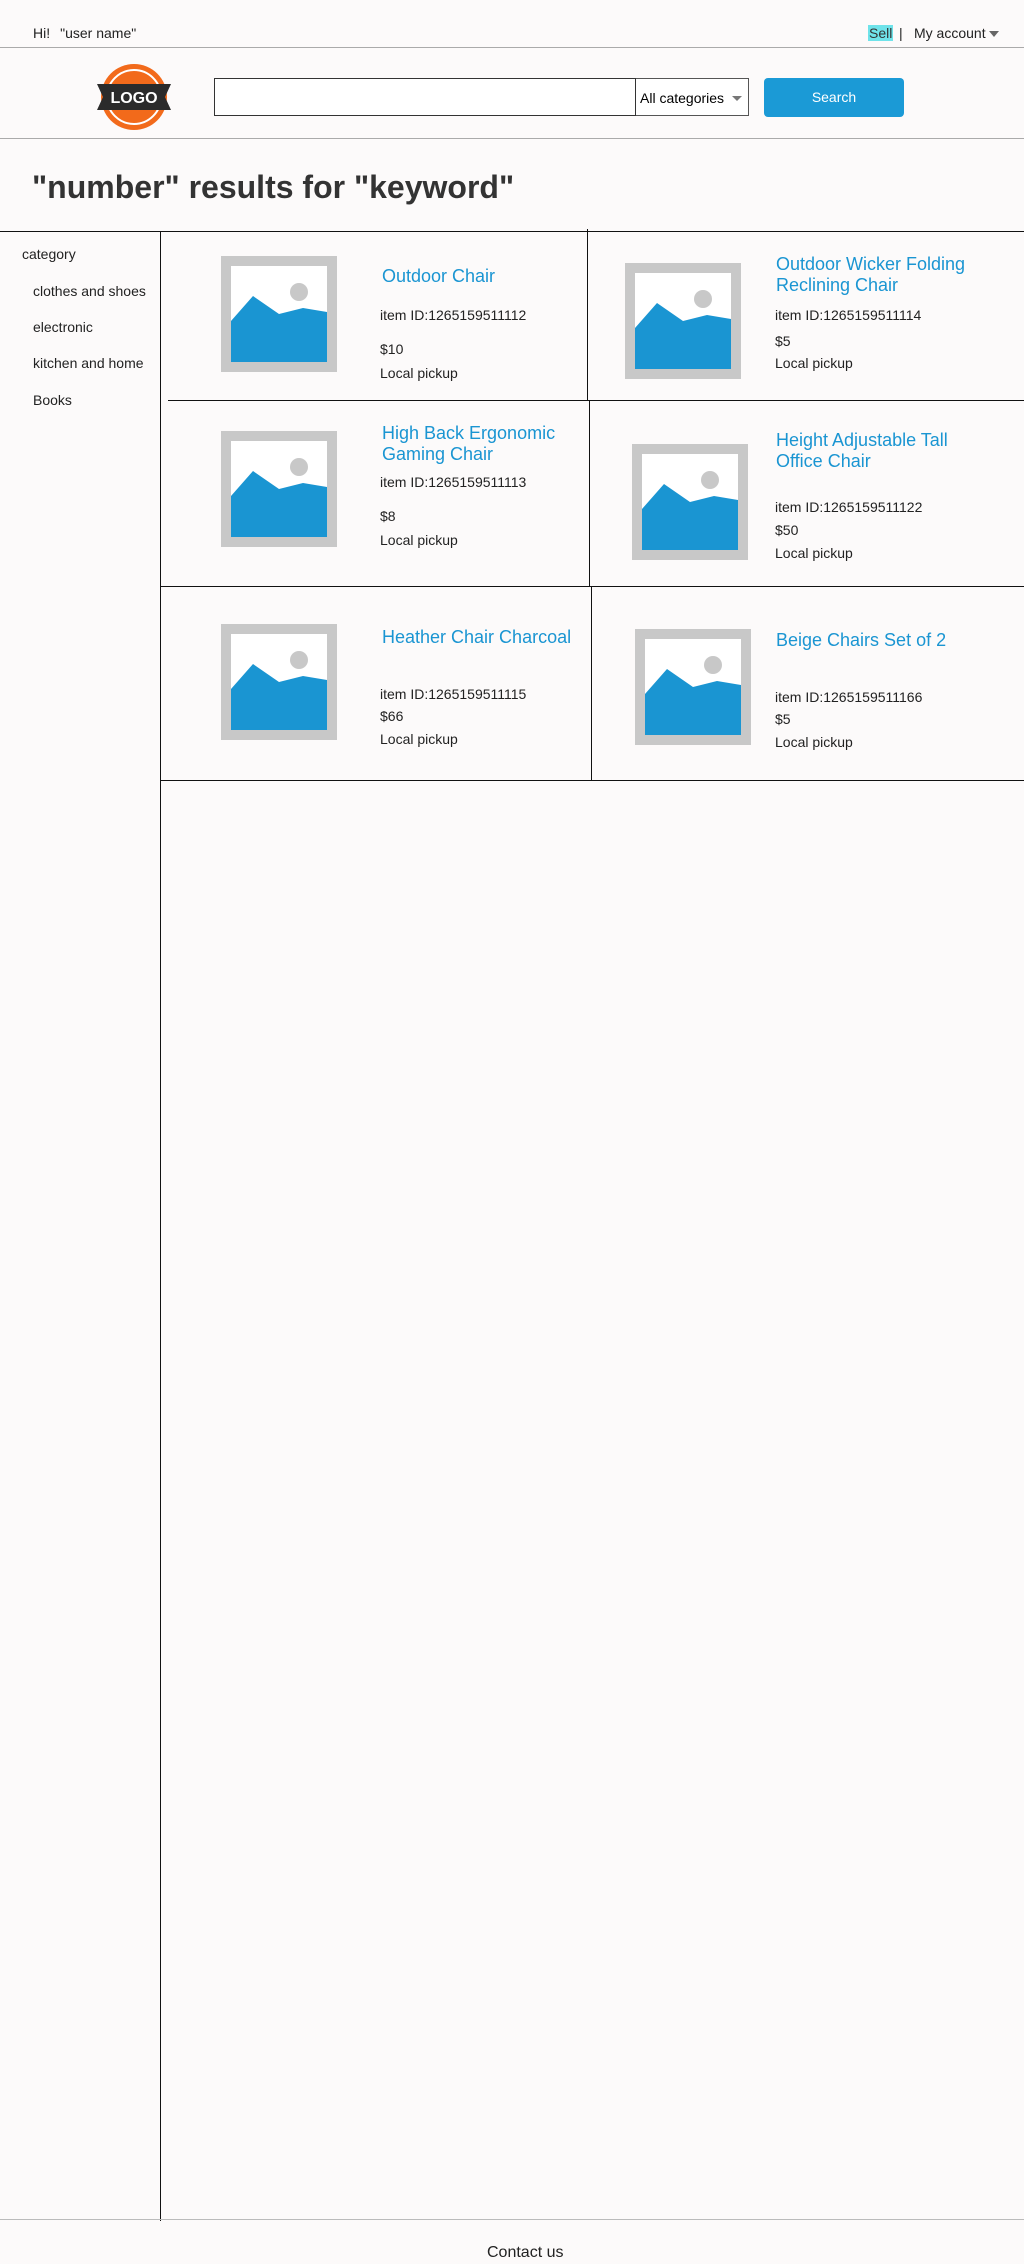 The image size is (1024, 2264). Describe the element at coordinates (512, 2219) in the screenshot. I see `footer-divider` at that location.